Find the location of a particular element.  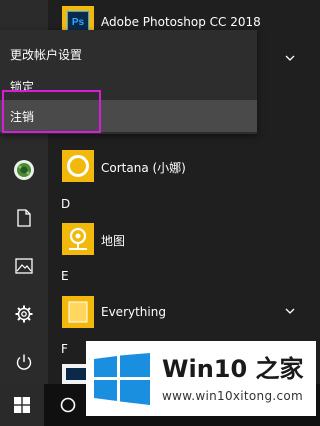

power-icon is located at coordinates (24, 362).